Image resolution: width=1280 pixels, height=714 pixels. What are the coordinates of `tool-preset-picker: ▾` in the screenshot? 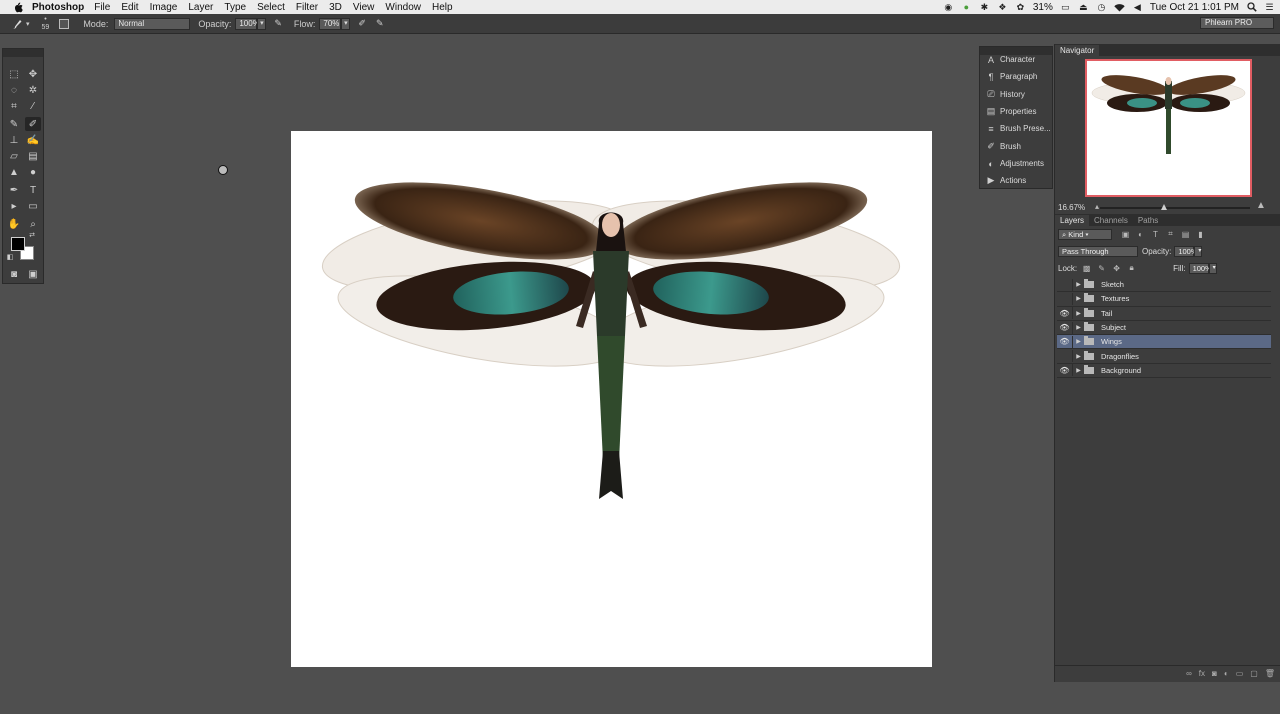 It's located at (20, 24).